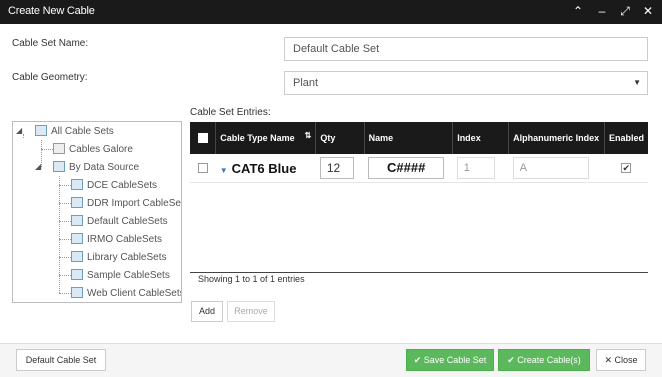  What do you see at coordinates (120, 276) in the screenshot?
I see `tree-node-sample-cablesets: Sample CableSets` at bounding box center [120, 276].